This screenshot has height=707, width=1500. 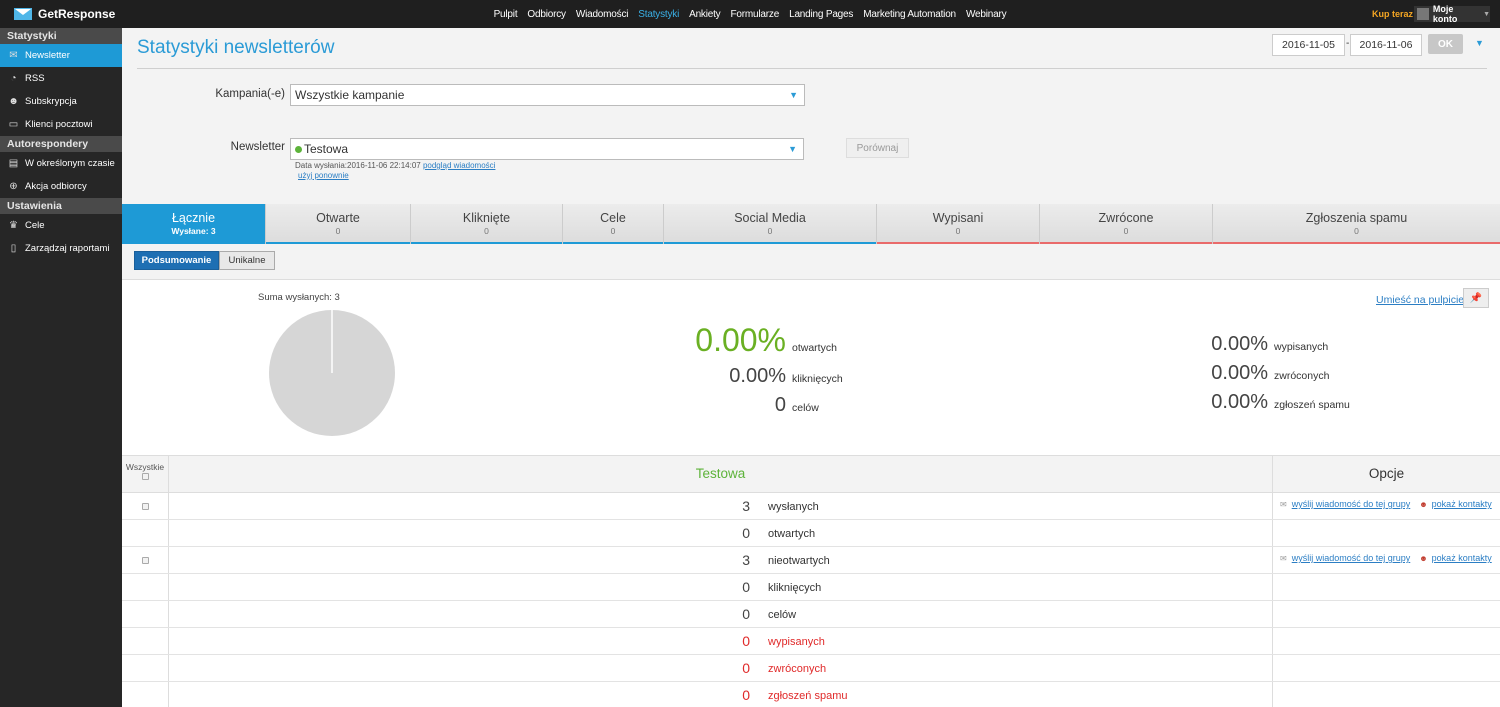 I want to click on nav-marketing-automation: Marketing Automation, so click(x=909, y=14).